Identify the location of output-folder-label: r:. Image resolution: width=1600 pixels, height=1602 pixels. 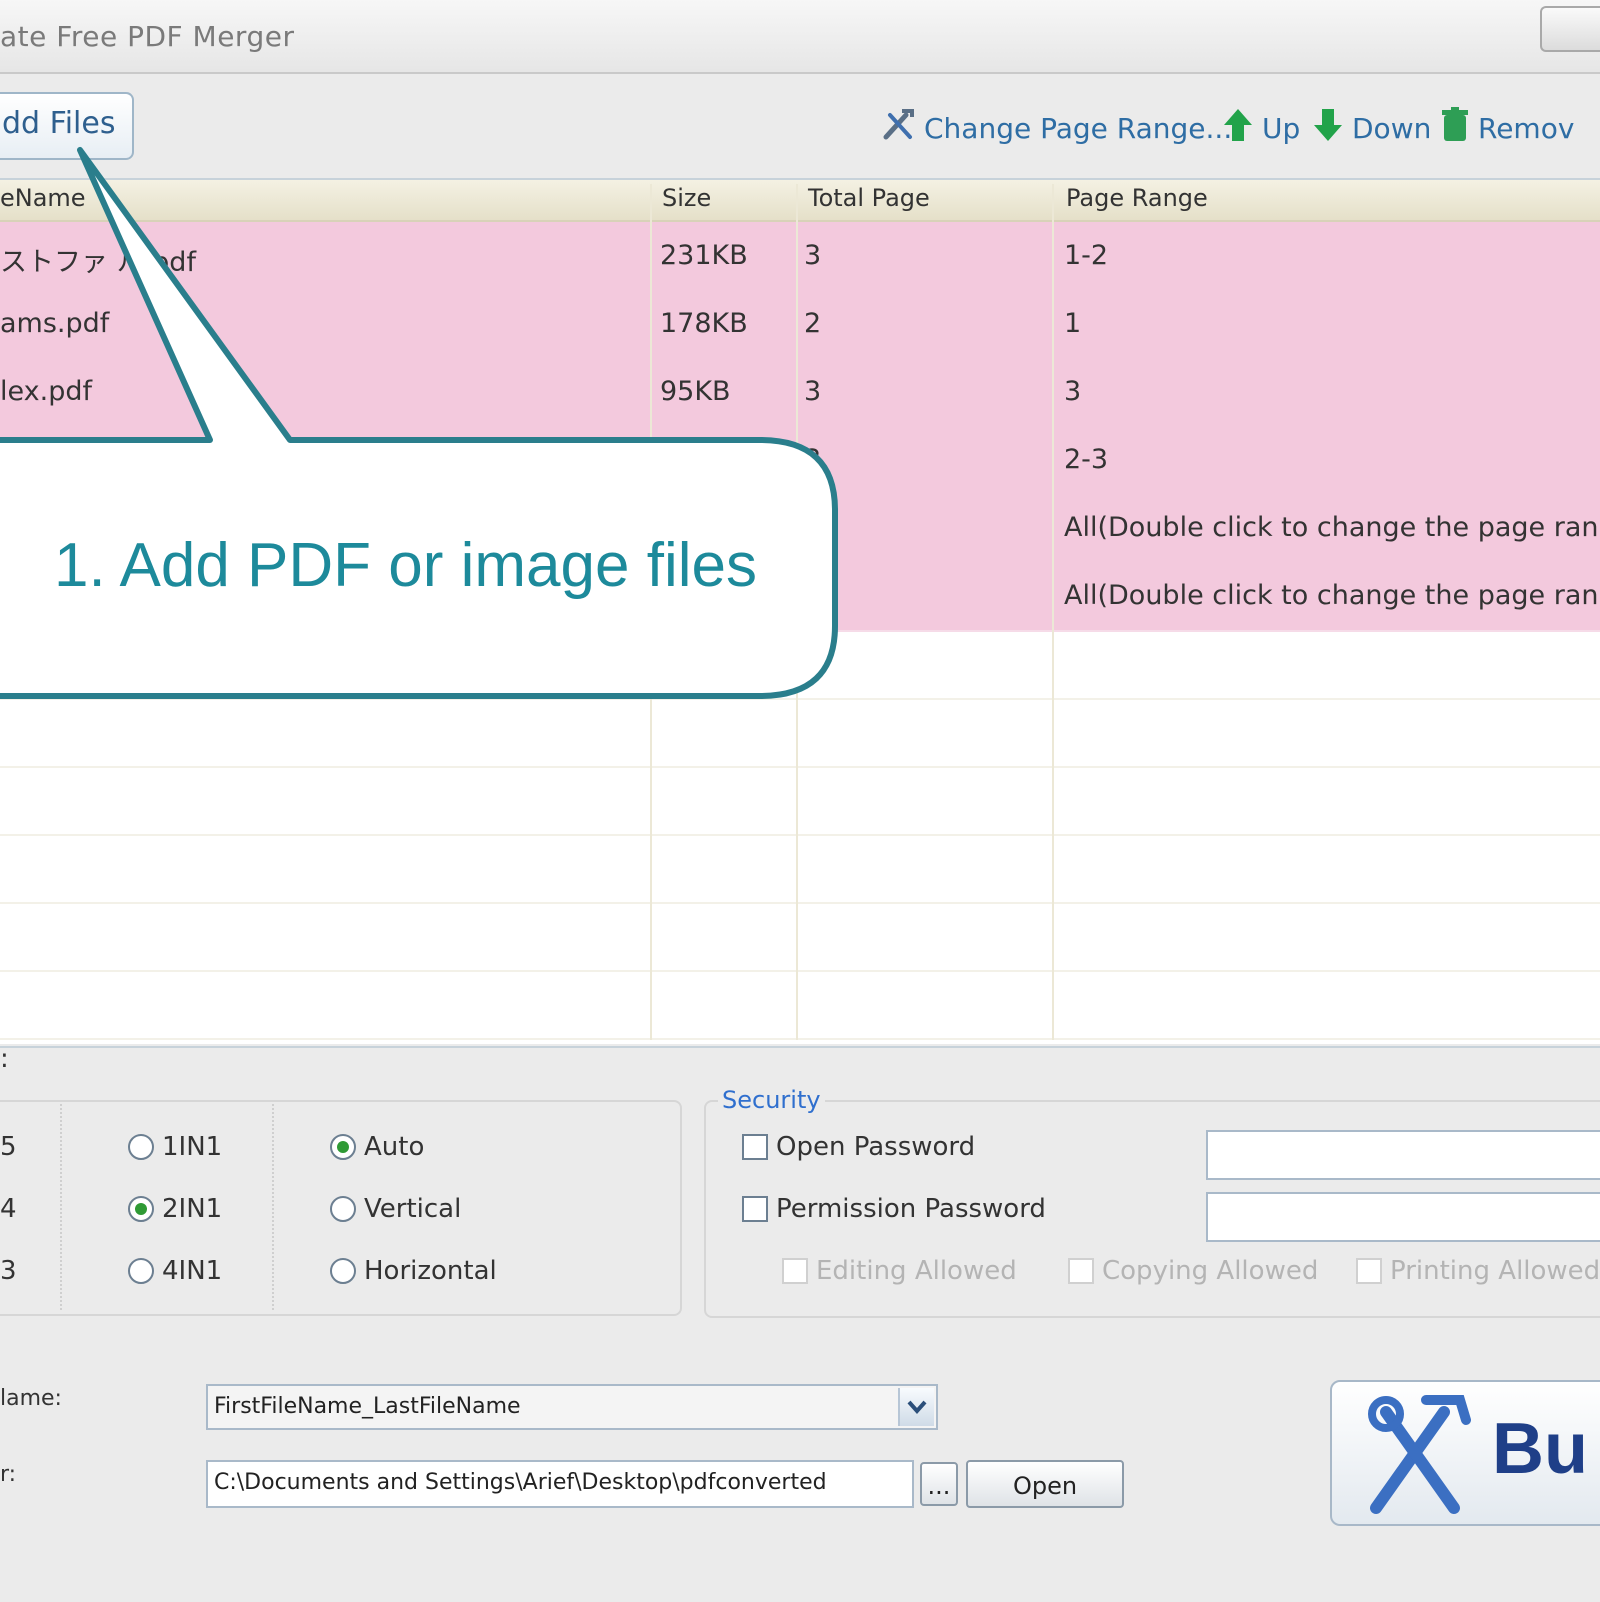
(8, 1474).